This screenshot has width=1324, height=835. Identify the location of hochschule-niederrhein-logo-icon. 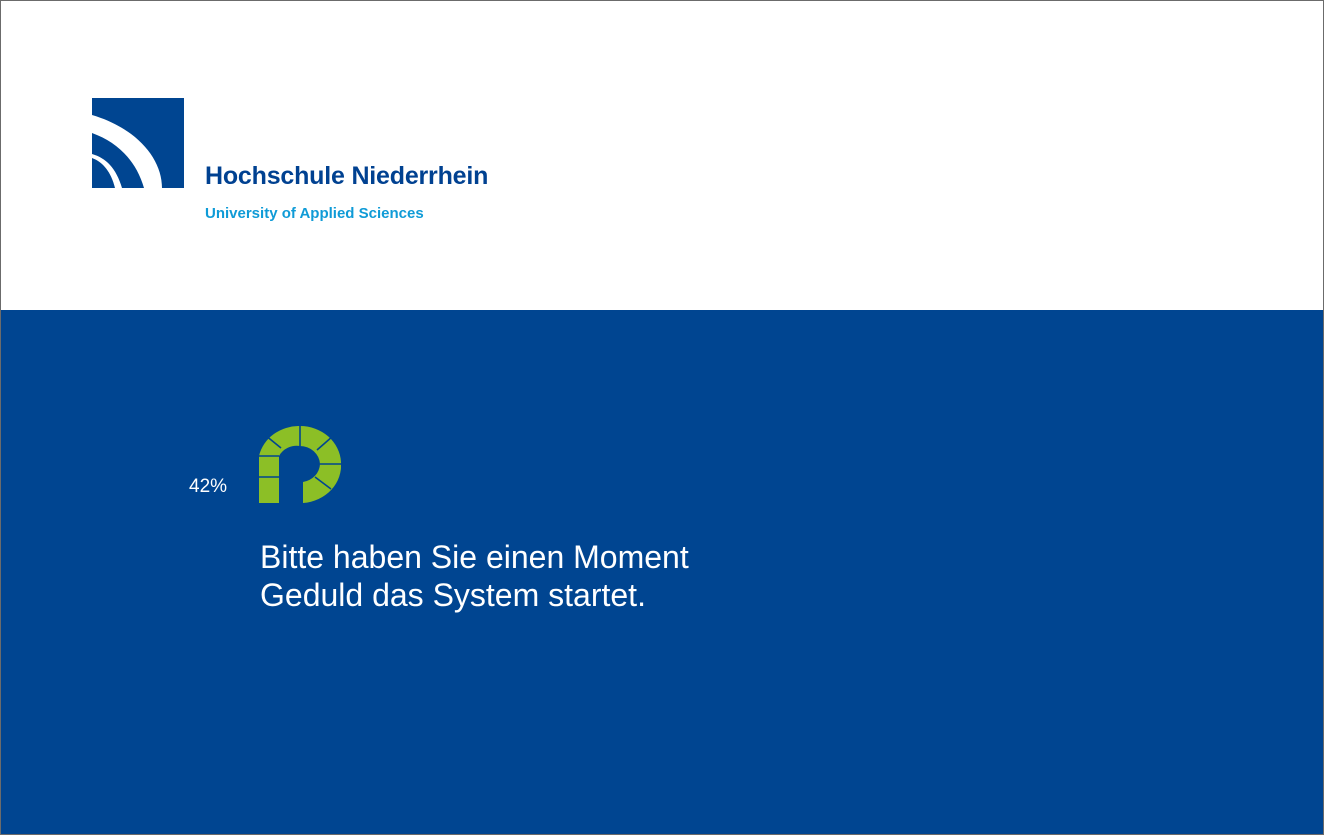
(138, 143).